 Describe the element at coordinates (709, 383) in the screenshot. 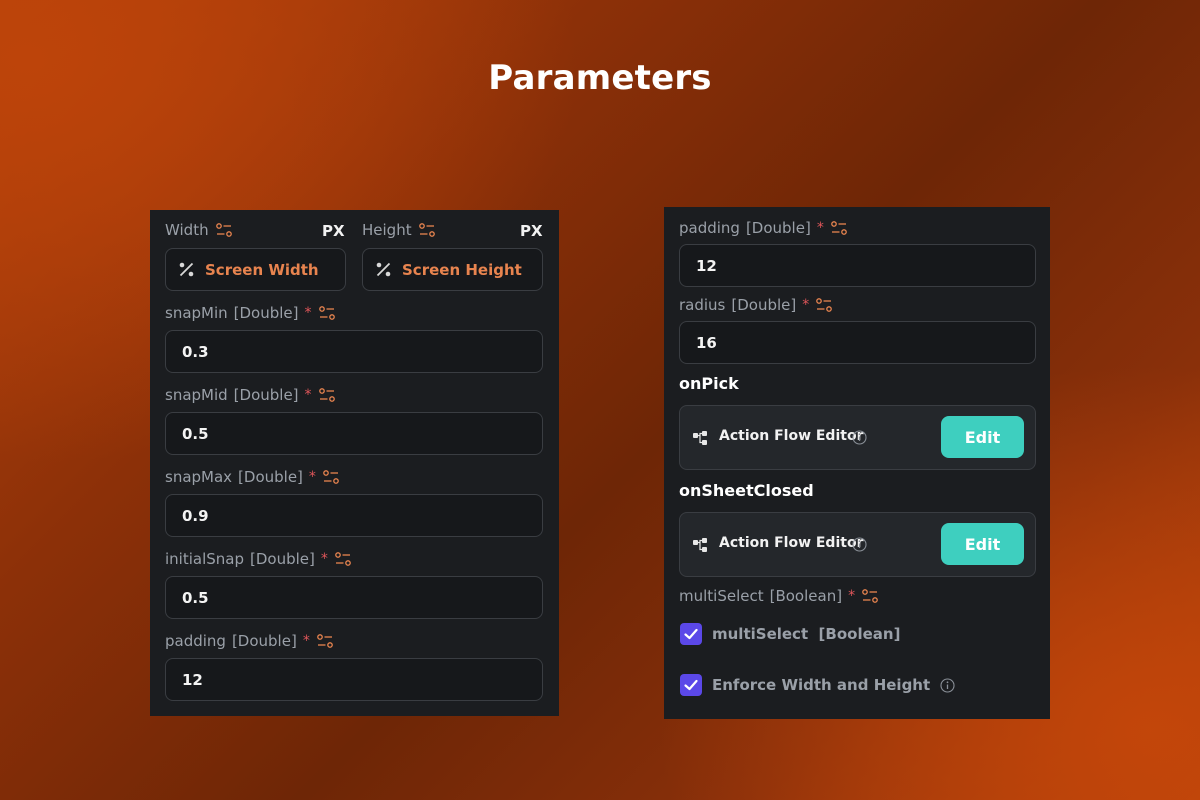

I see `section-title-onpick: onPick` at that location.